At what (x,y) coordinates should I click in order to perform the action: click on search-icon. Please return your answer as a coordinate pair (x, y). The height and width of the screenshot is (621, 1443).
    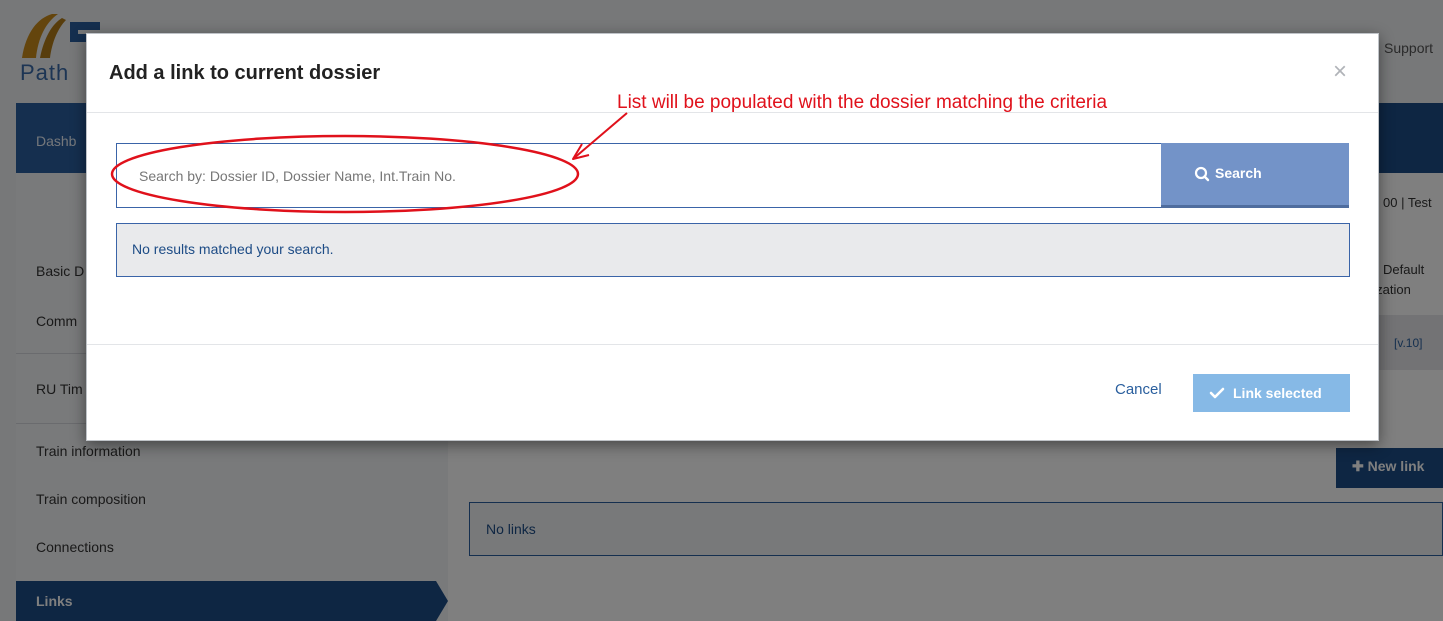
    Looking at the image, I should click on (1202, 174).